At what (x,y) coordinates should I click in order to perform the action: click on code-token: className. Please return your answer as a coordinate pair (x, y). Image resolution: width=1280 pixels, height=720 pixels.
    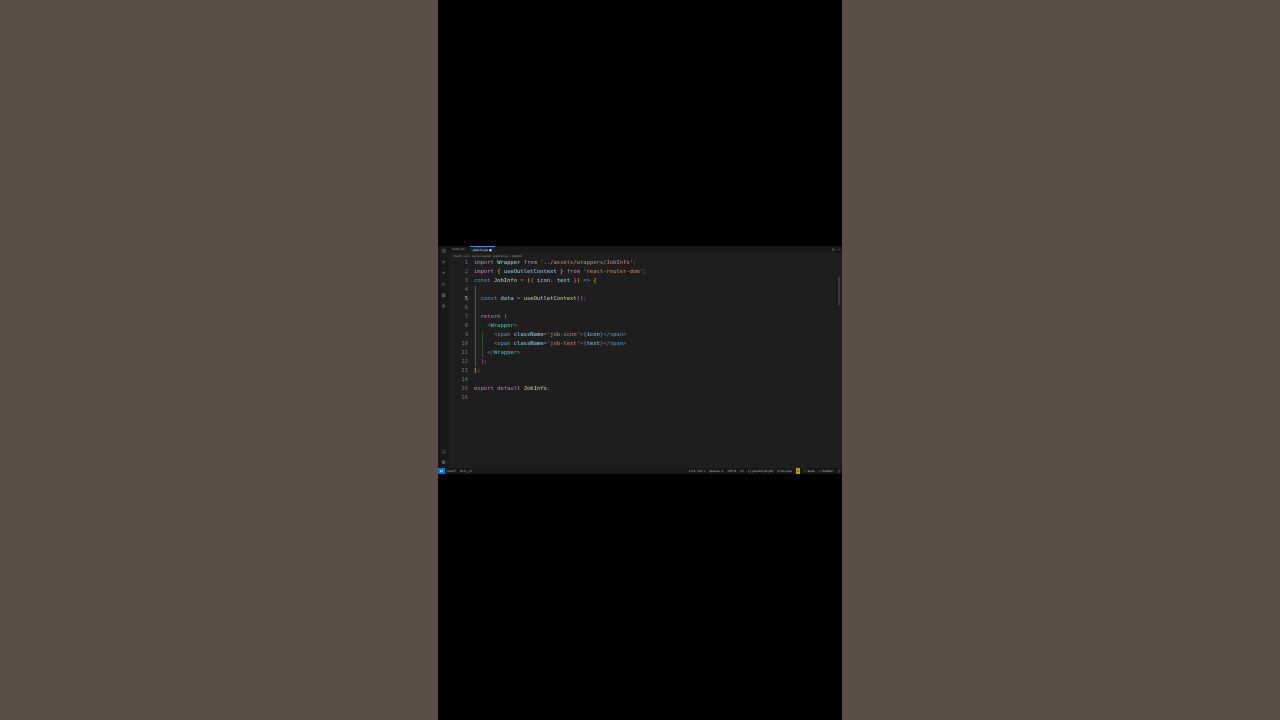
    Looking at the image, I should click on (528, 344).